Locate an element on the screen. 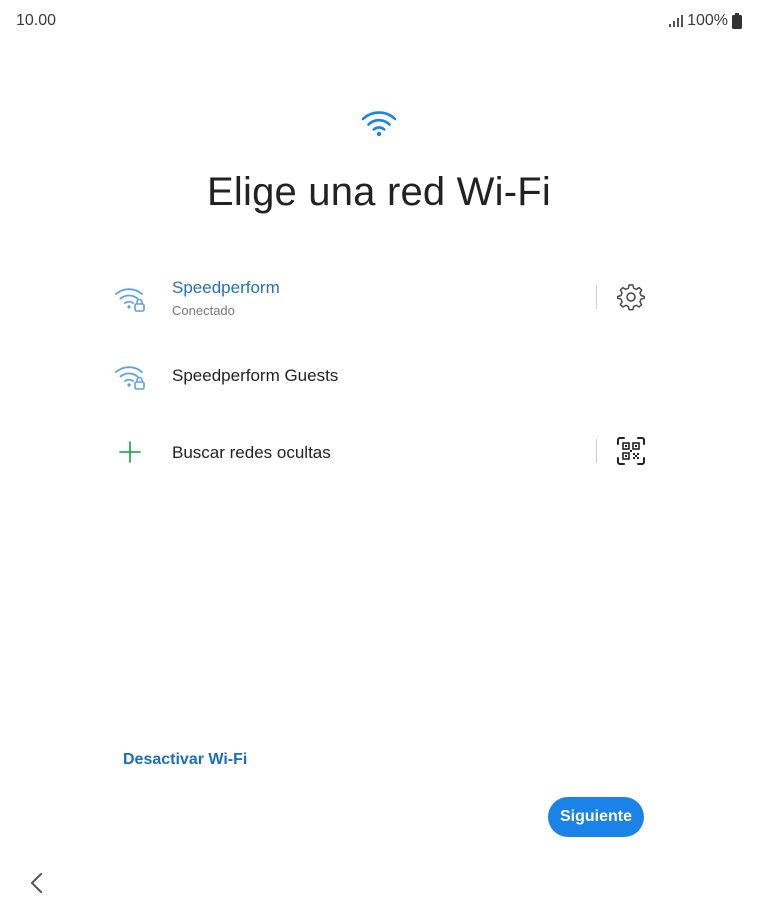  page-title: Elige una red Wi-Fi is located at coordinates (379, 192).